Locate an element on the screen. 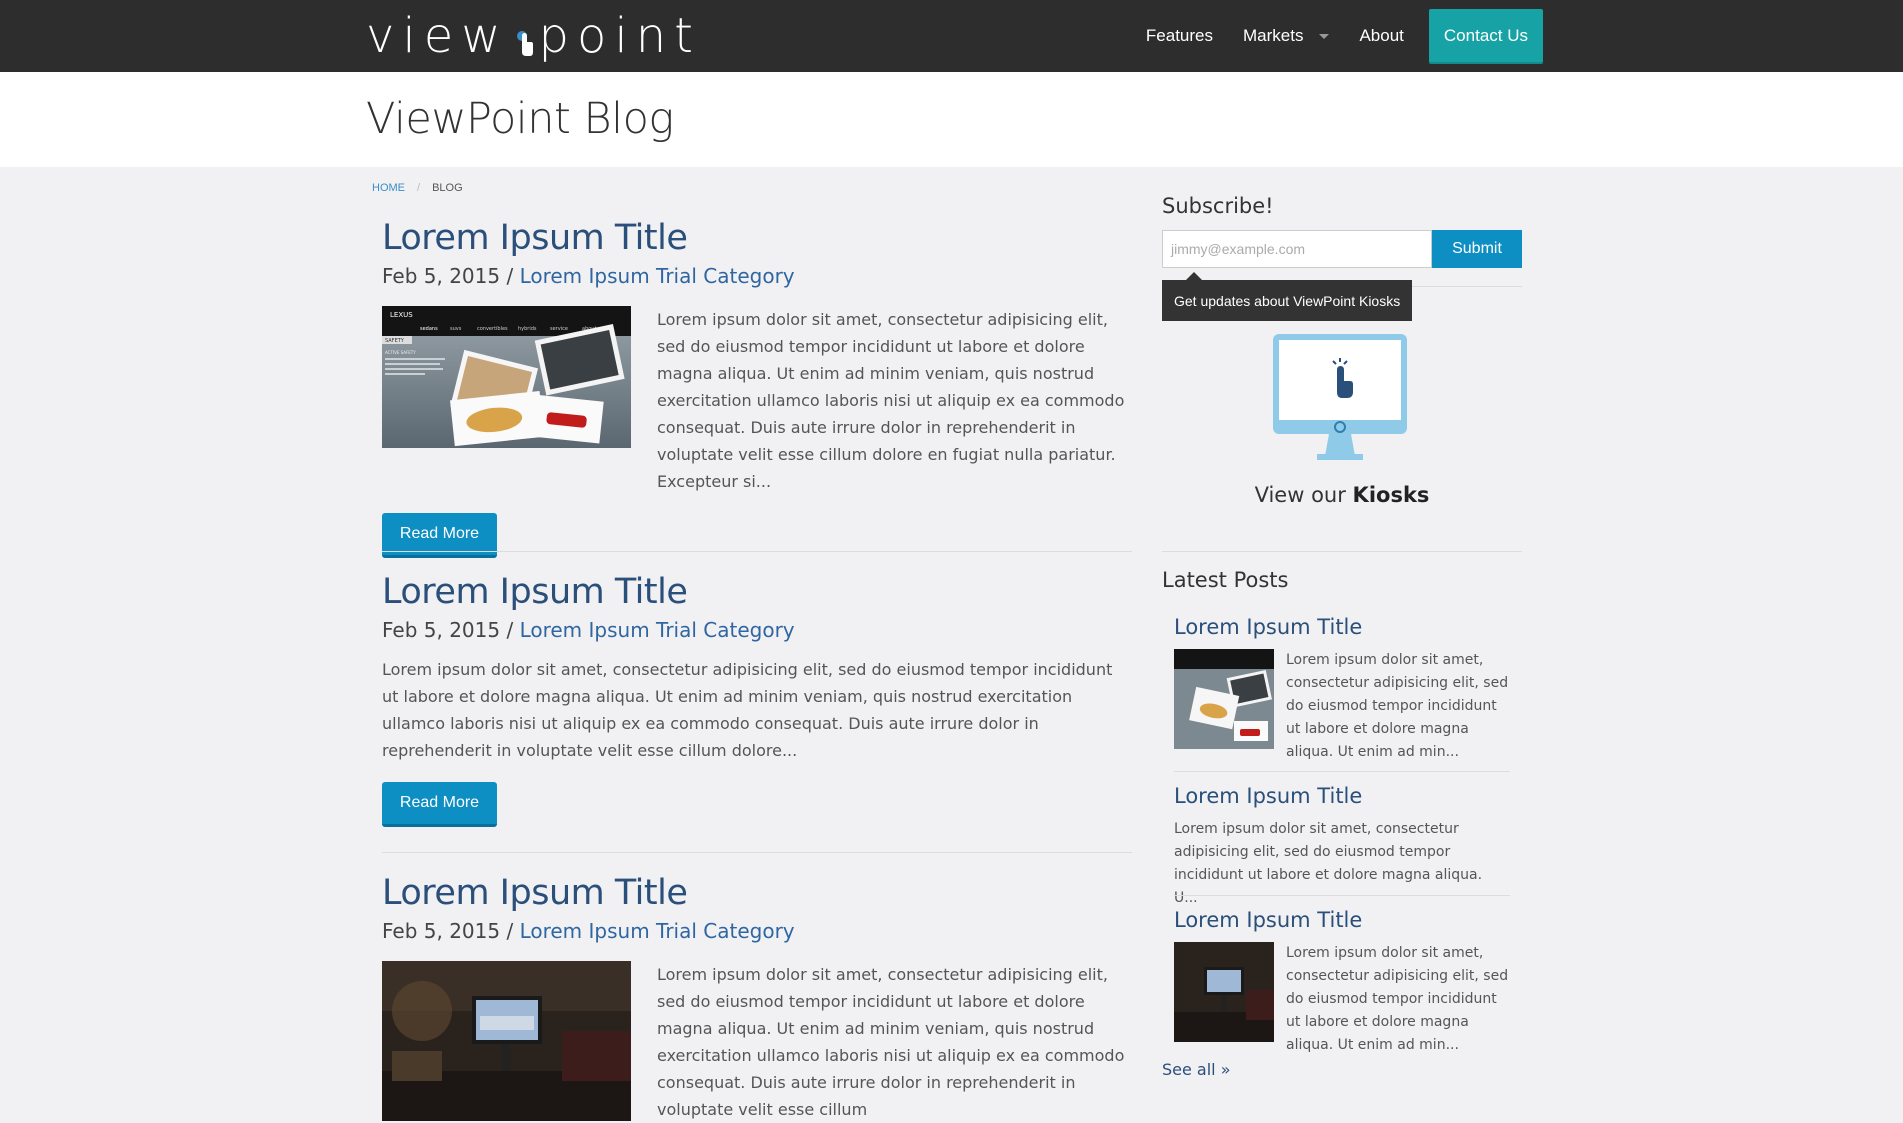  thumb-nav-hybrids: hybrids is located at coordinates (527, 329).